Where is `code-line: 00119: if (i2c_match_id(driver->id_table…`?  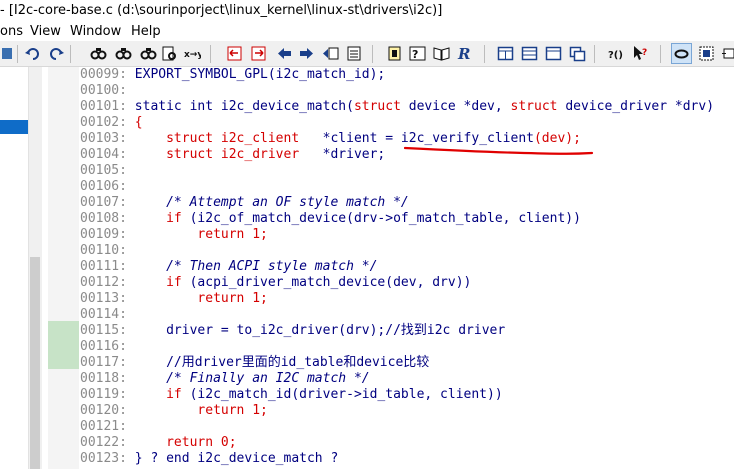
code-line: 00119: if (i2c_match_id(driver->id_table… is located at coordinates (291, 395).